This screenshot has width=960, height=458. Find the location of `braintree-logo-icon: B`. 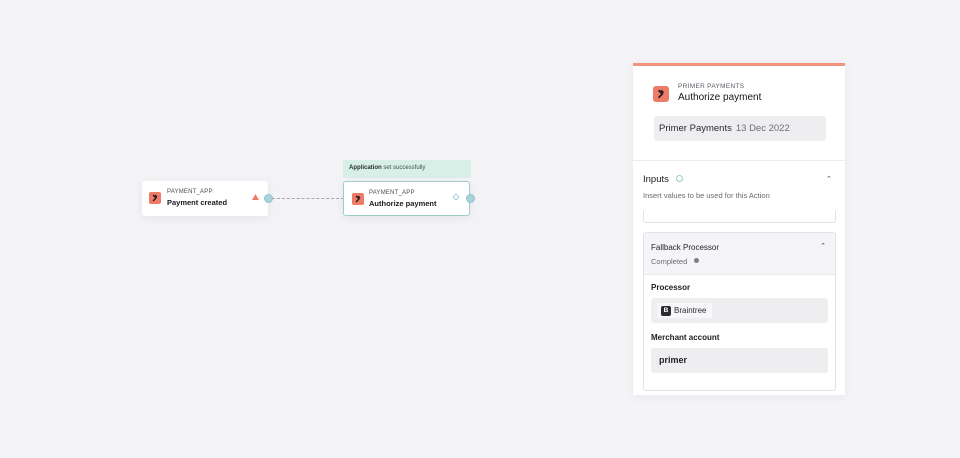

braintree-logo-icon: B is located at coordinates (666, 310).